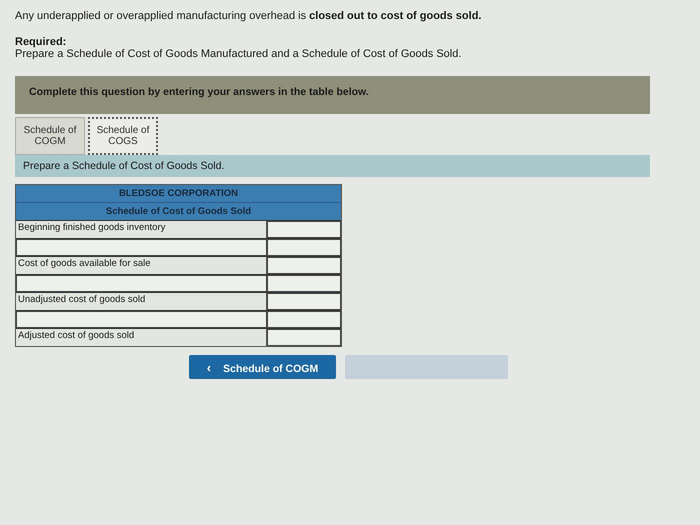 This screenshot has width=700, height=525. Describe the element at coordinates (41, 42) in the screenshot. I see `required-heading: Required:` at that location.